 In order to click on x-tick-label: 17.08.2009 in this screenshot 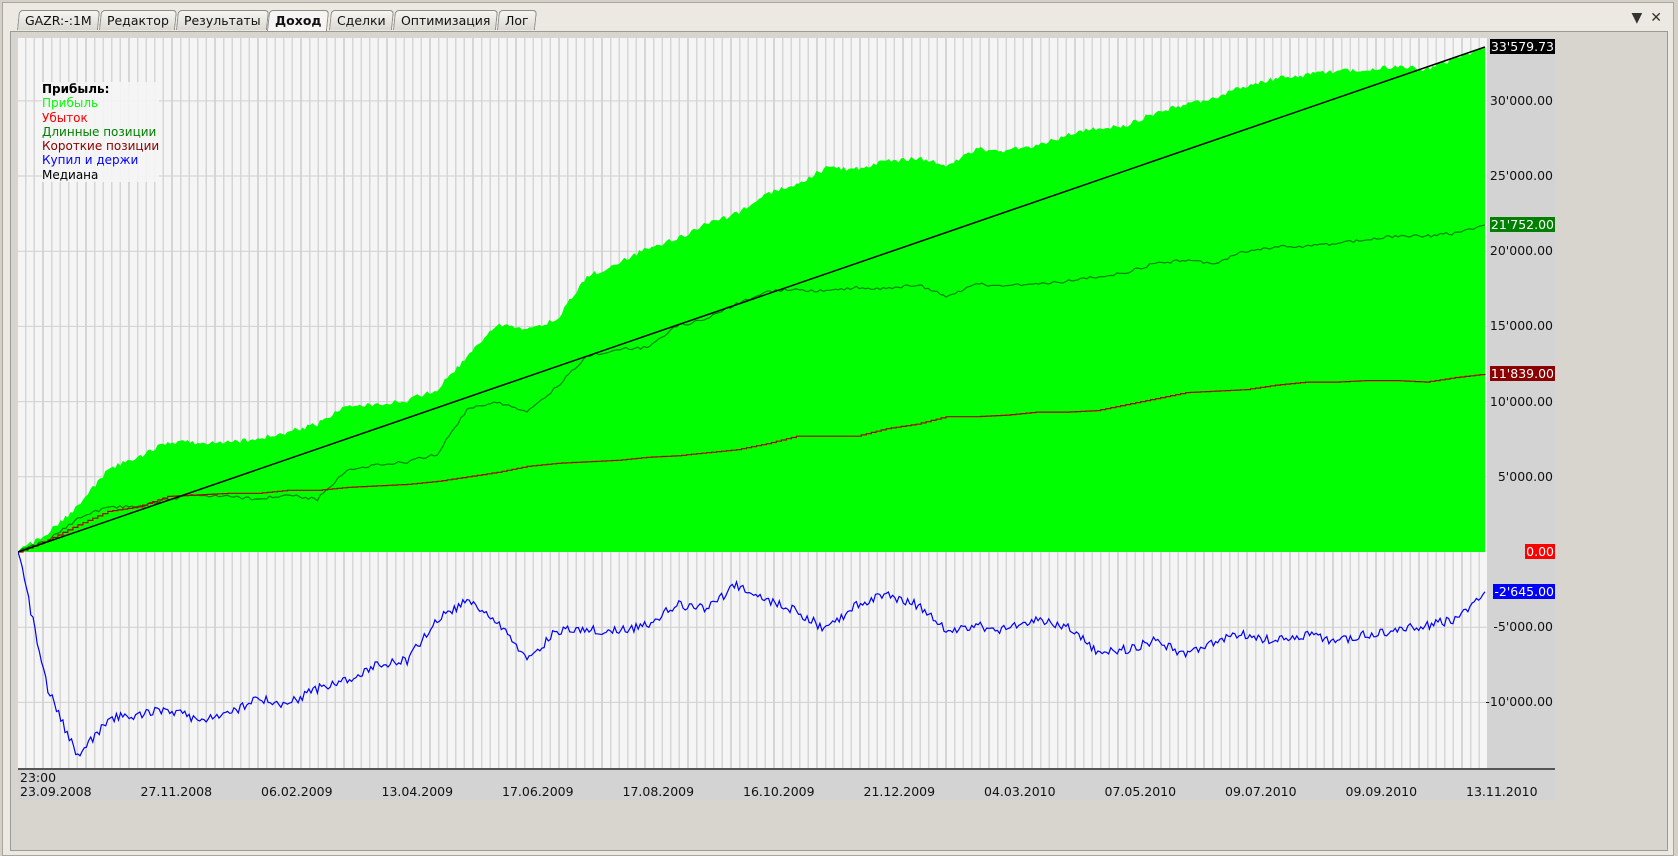, I will do `click(658, 791)`.